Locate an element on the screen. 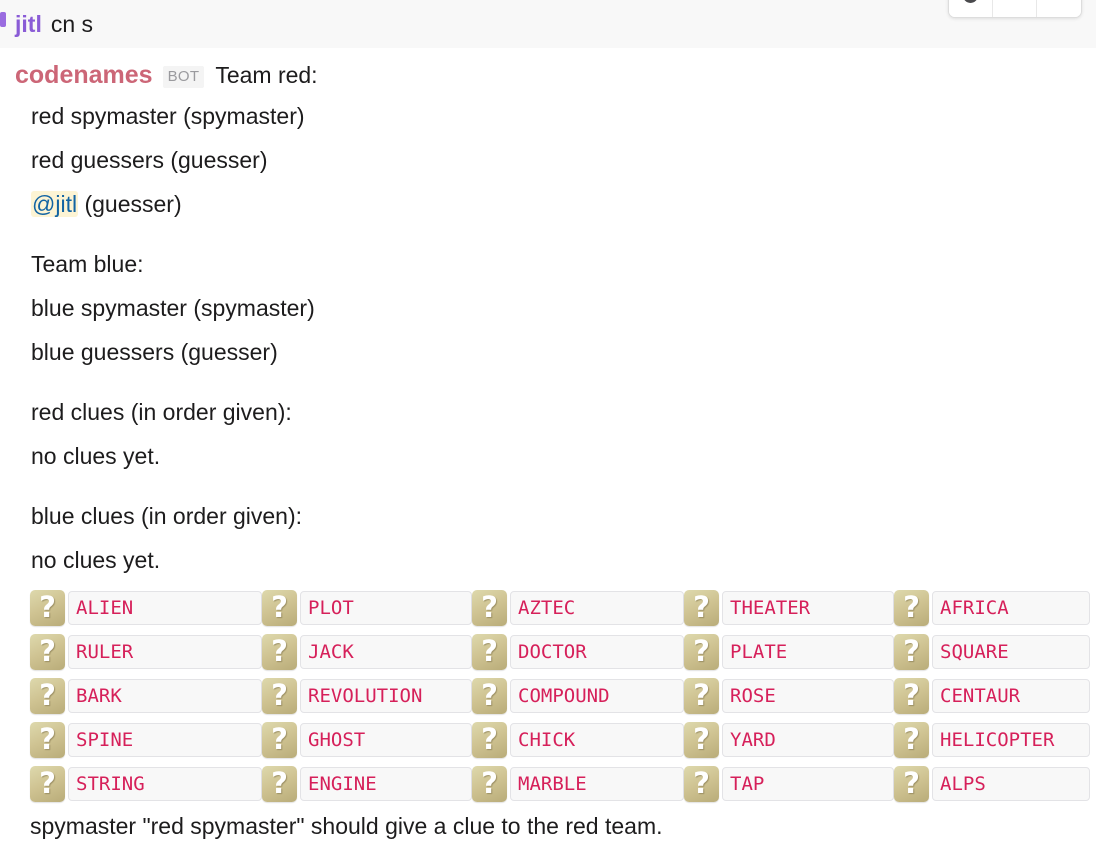 The image size is (1096, 860). board-card: TAP is located at coordinates (789, 784).